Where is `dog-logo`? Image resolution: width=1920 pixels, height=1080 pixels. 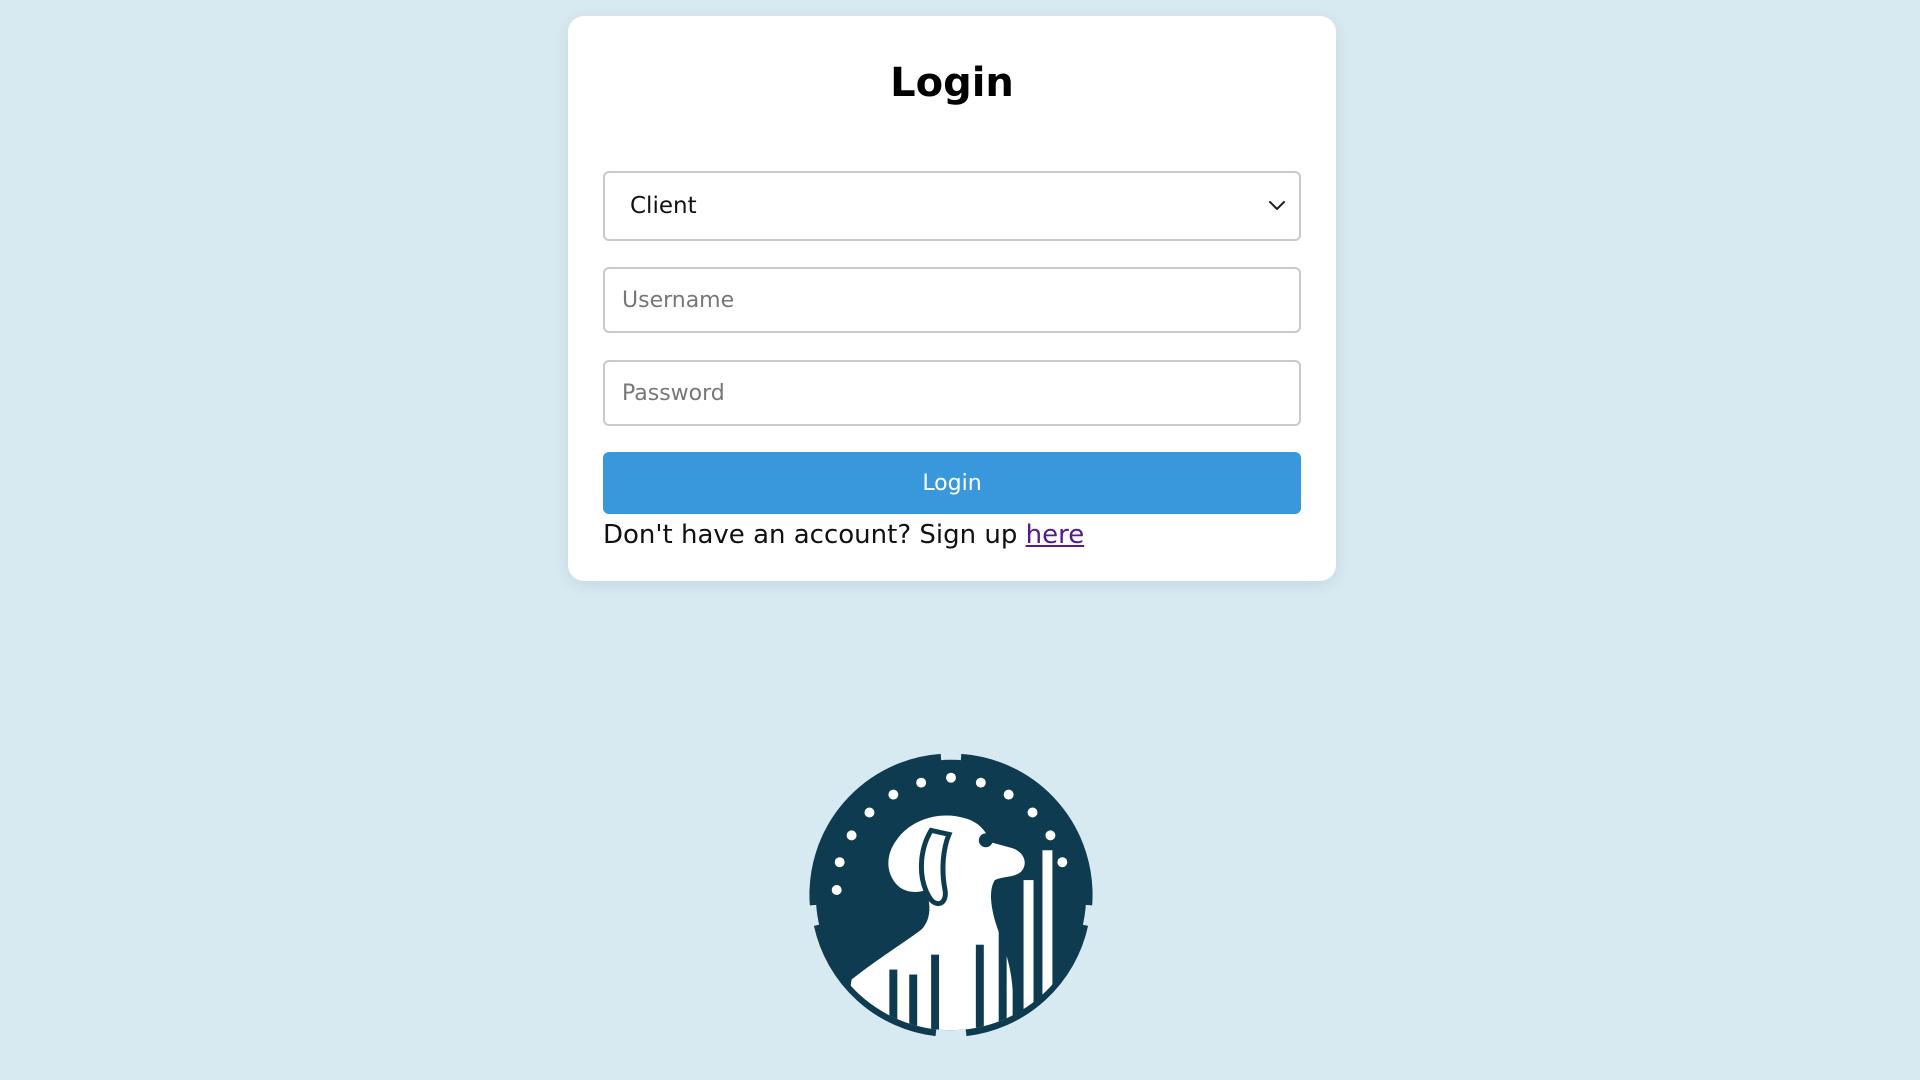
dog-logo is located at coordinates (951, 895).